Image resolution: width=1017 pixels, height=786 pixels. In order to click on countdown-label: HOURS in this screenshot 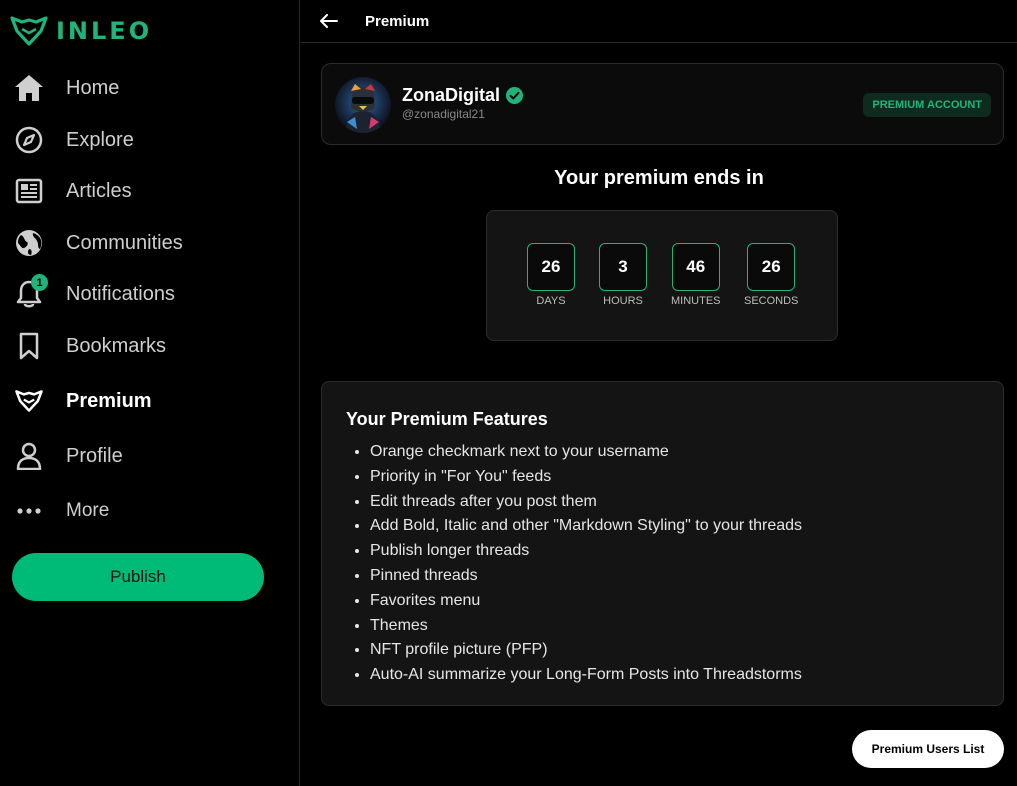, I will do `click(623, 301)`.